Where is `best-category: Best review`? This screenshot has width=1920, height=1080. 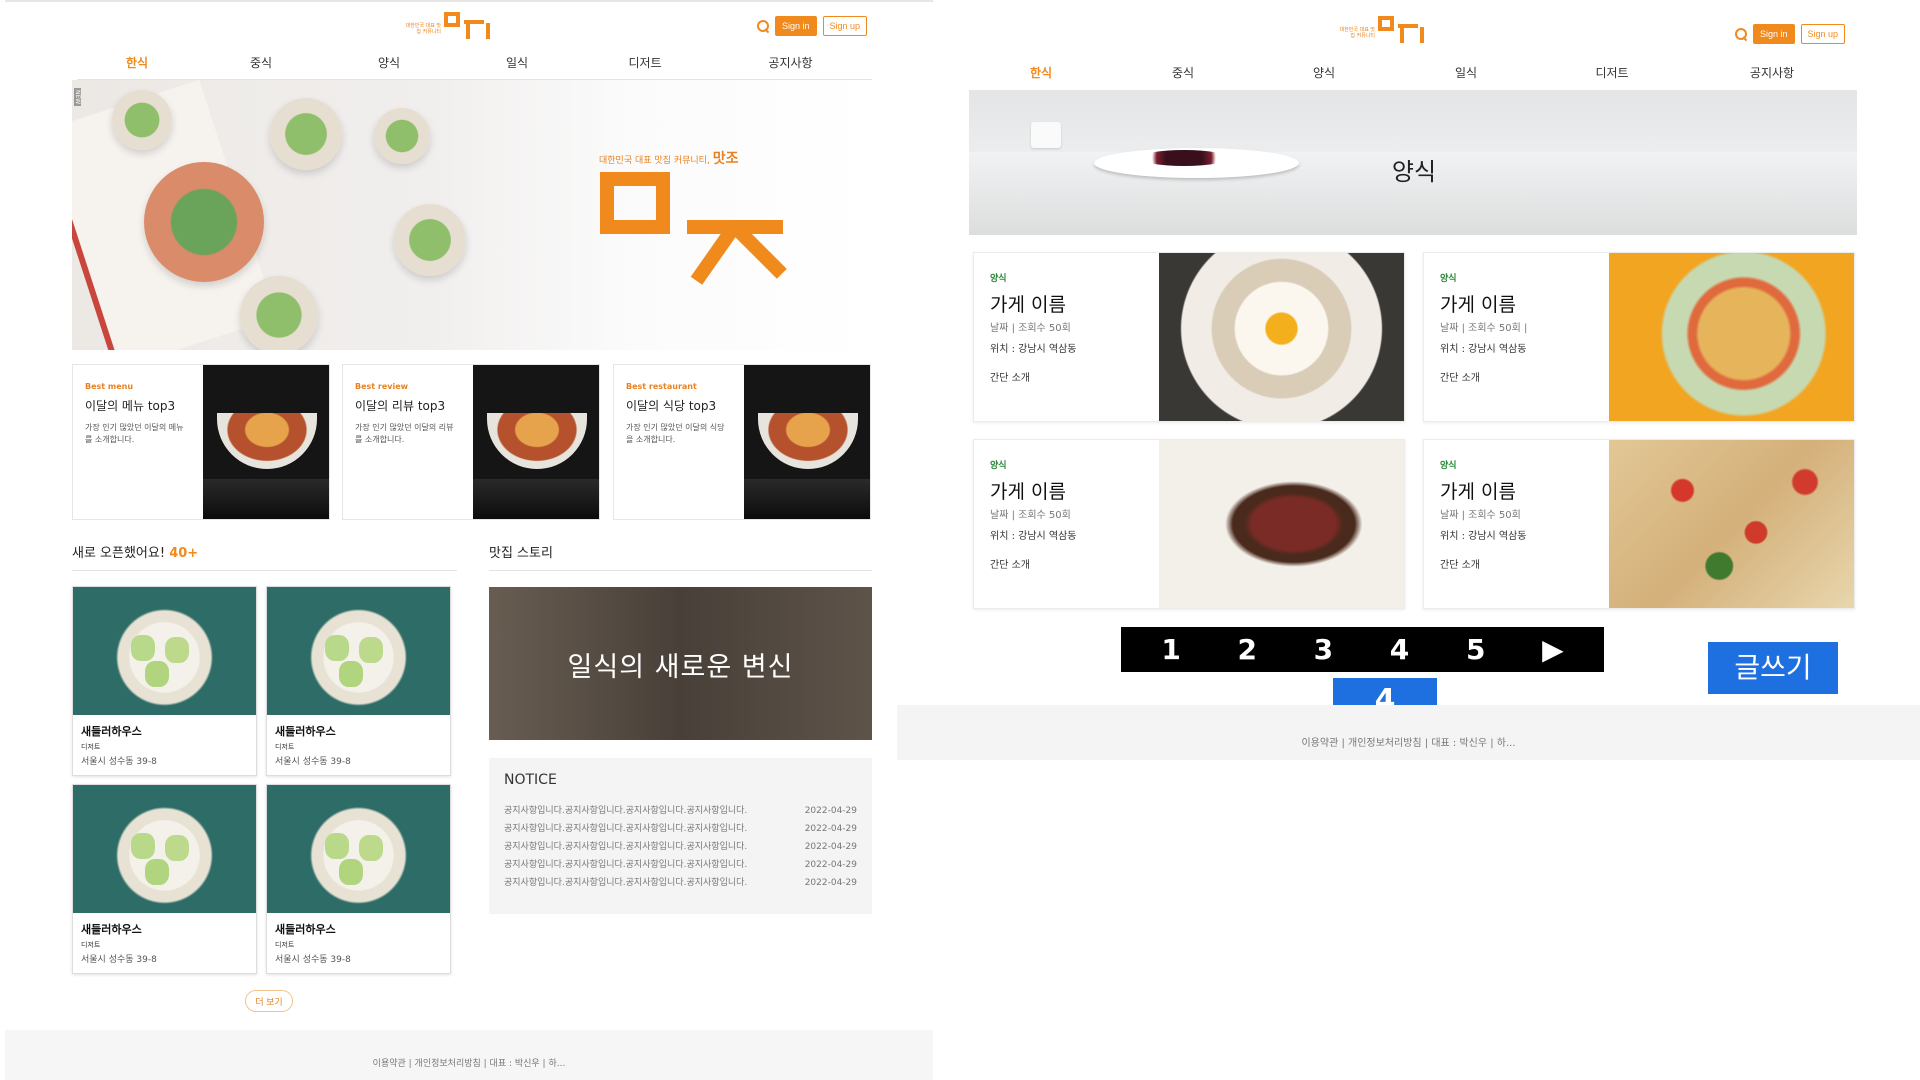 best-category: Best review is located at coordinates (382, 386).